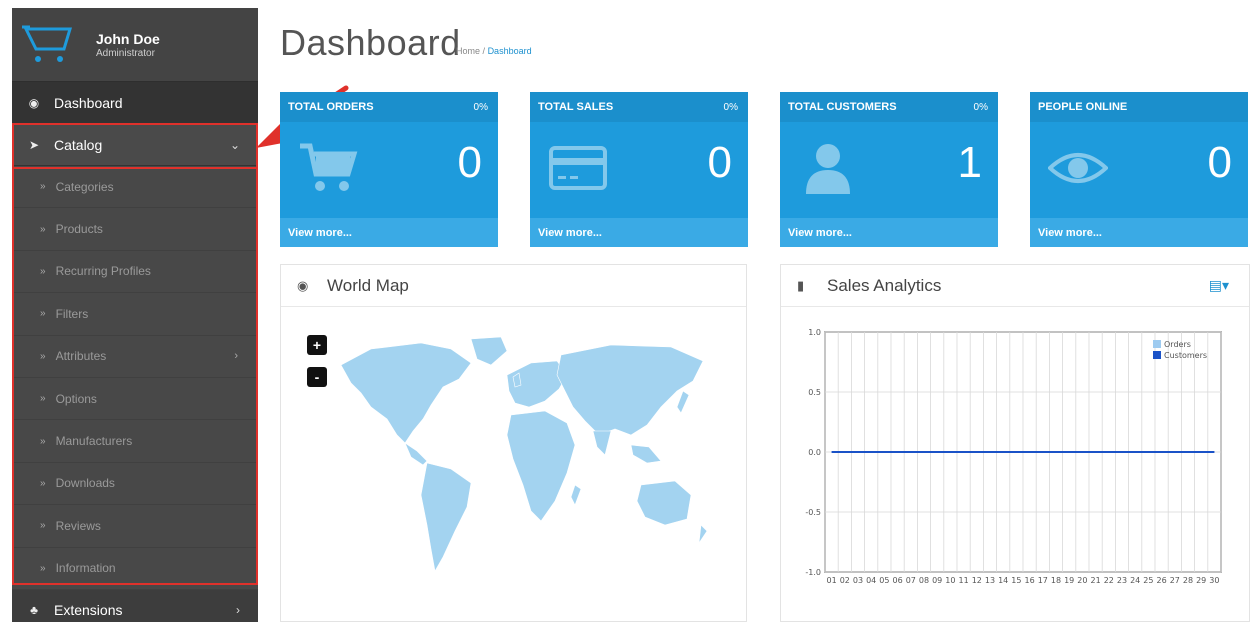 Image resolution: width=1258 pixels, height=622 pixels. Describe the element at coordinates (135, 103) in the screenshot. I see `sidebar-item-dashboard: ◉ Dashboard` at that location.